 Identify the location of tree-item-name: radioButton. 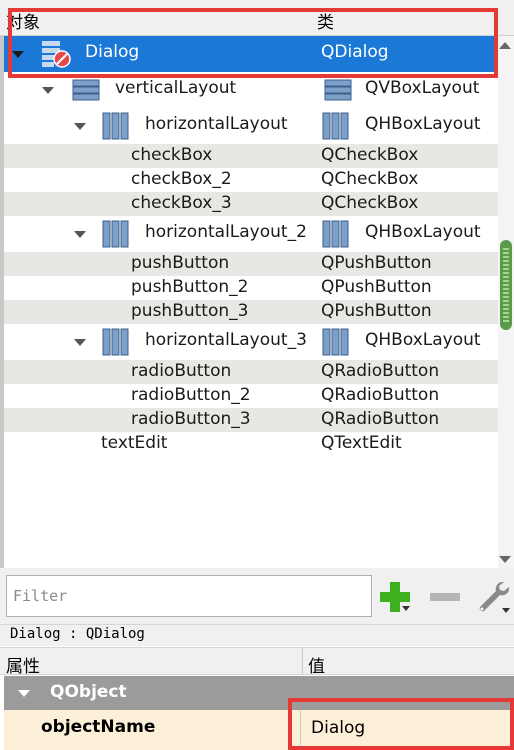
(181, 371).